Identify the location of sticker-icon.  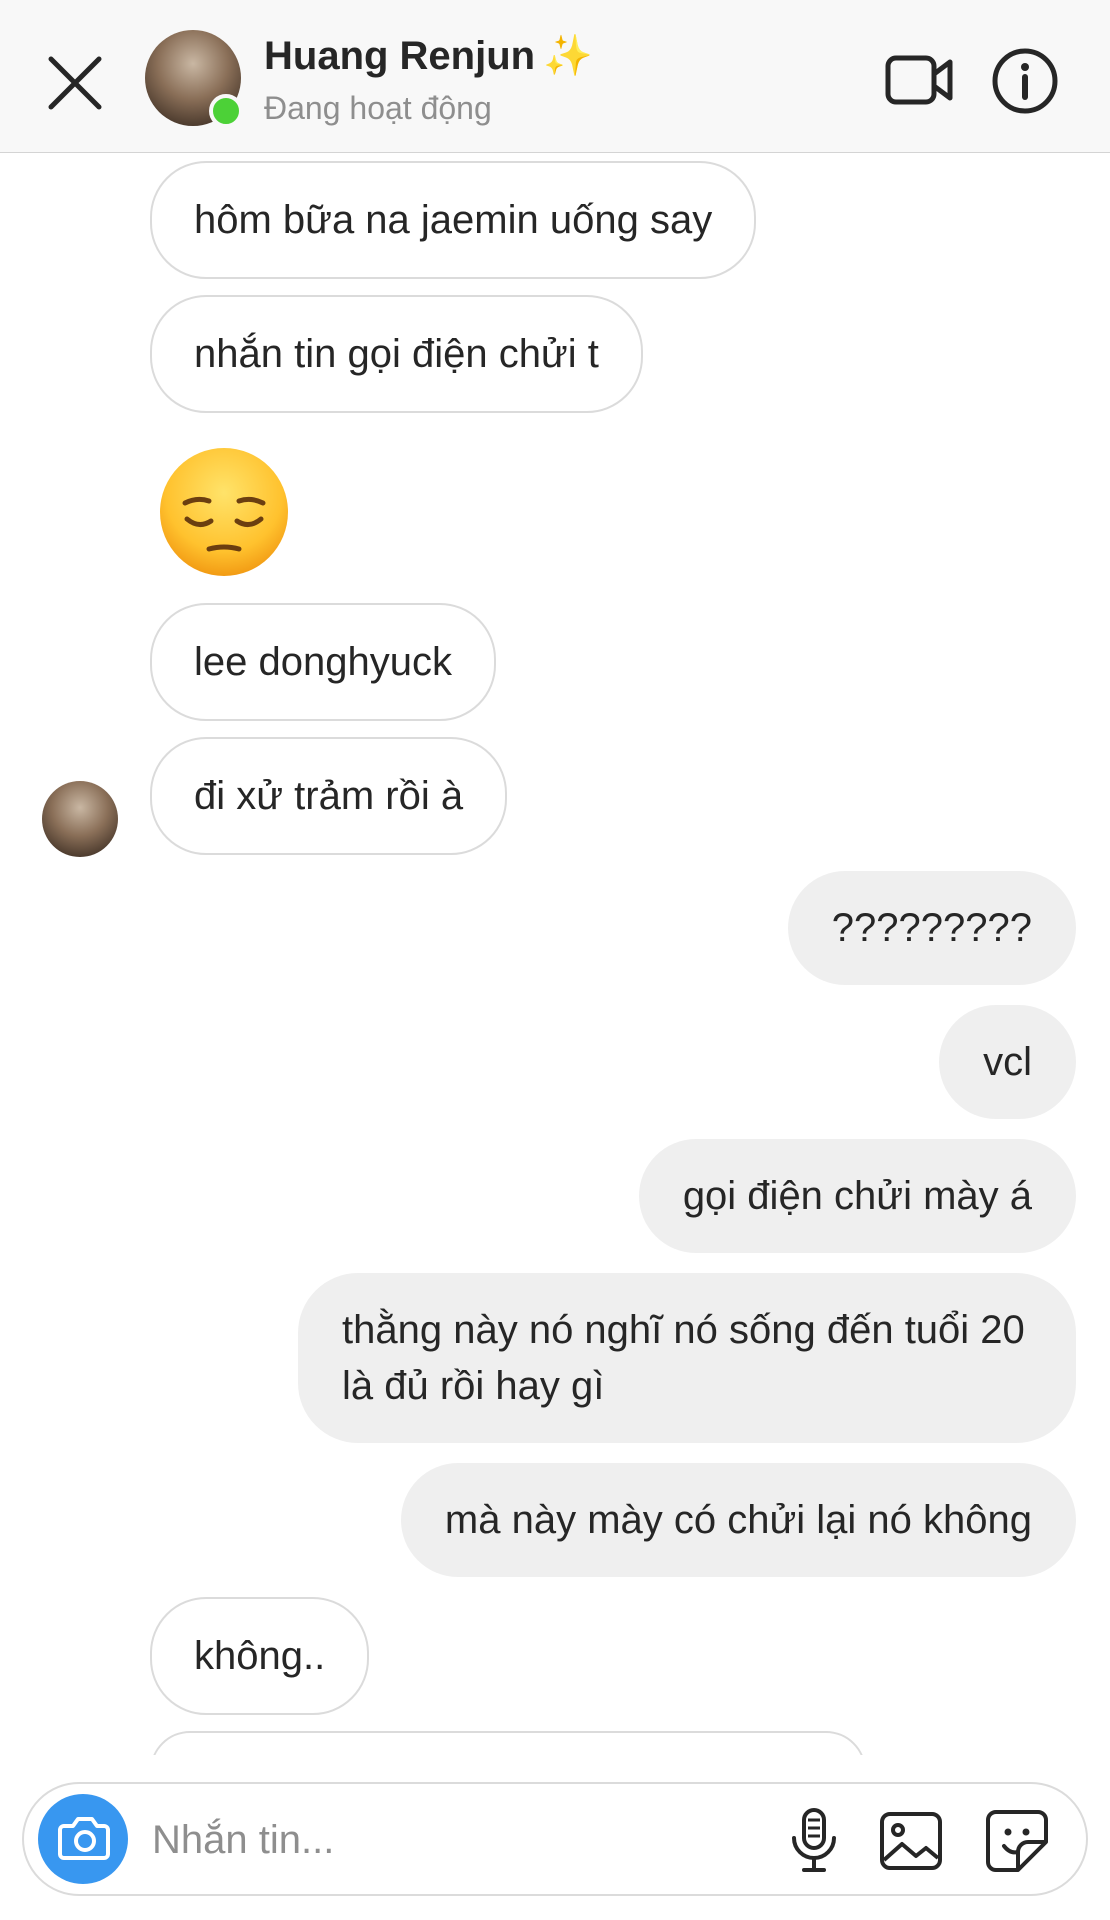
(1017, 1841).